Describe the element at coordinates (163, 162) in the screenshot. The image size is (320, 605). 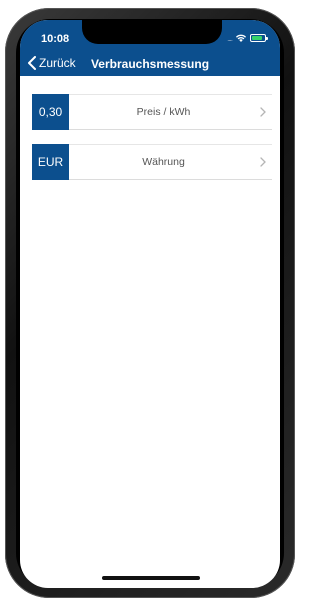
I see `currency-label: Währung` at that location.